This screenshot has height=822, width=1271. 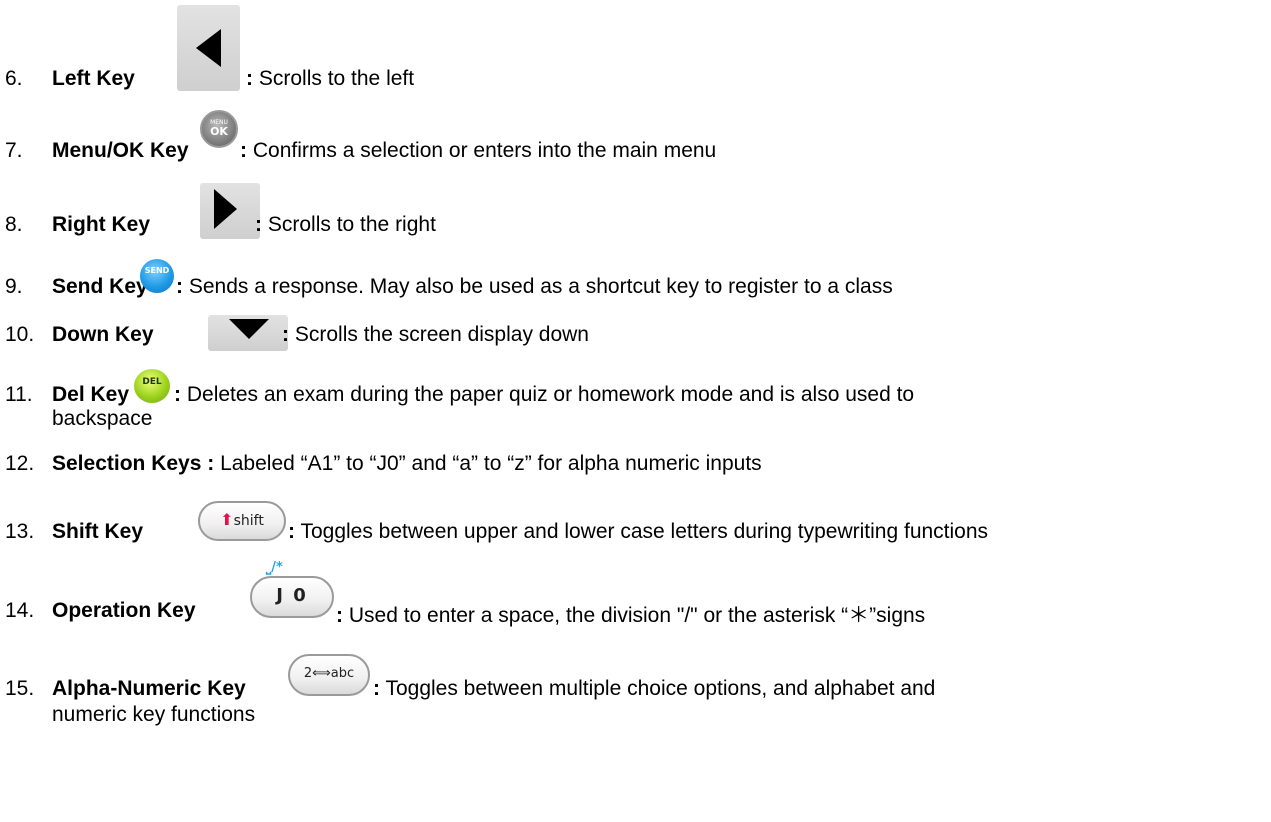 What do you see at coordinates (227, 519) in the screenshot?
I see `shift-arrow-icon: ⬆` at bounding box center [227, 519].